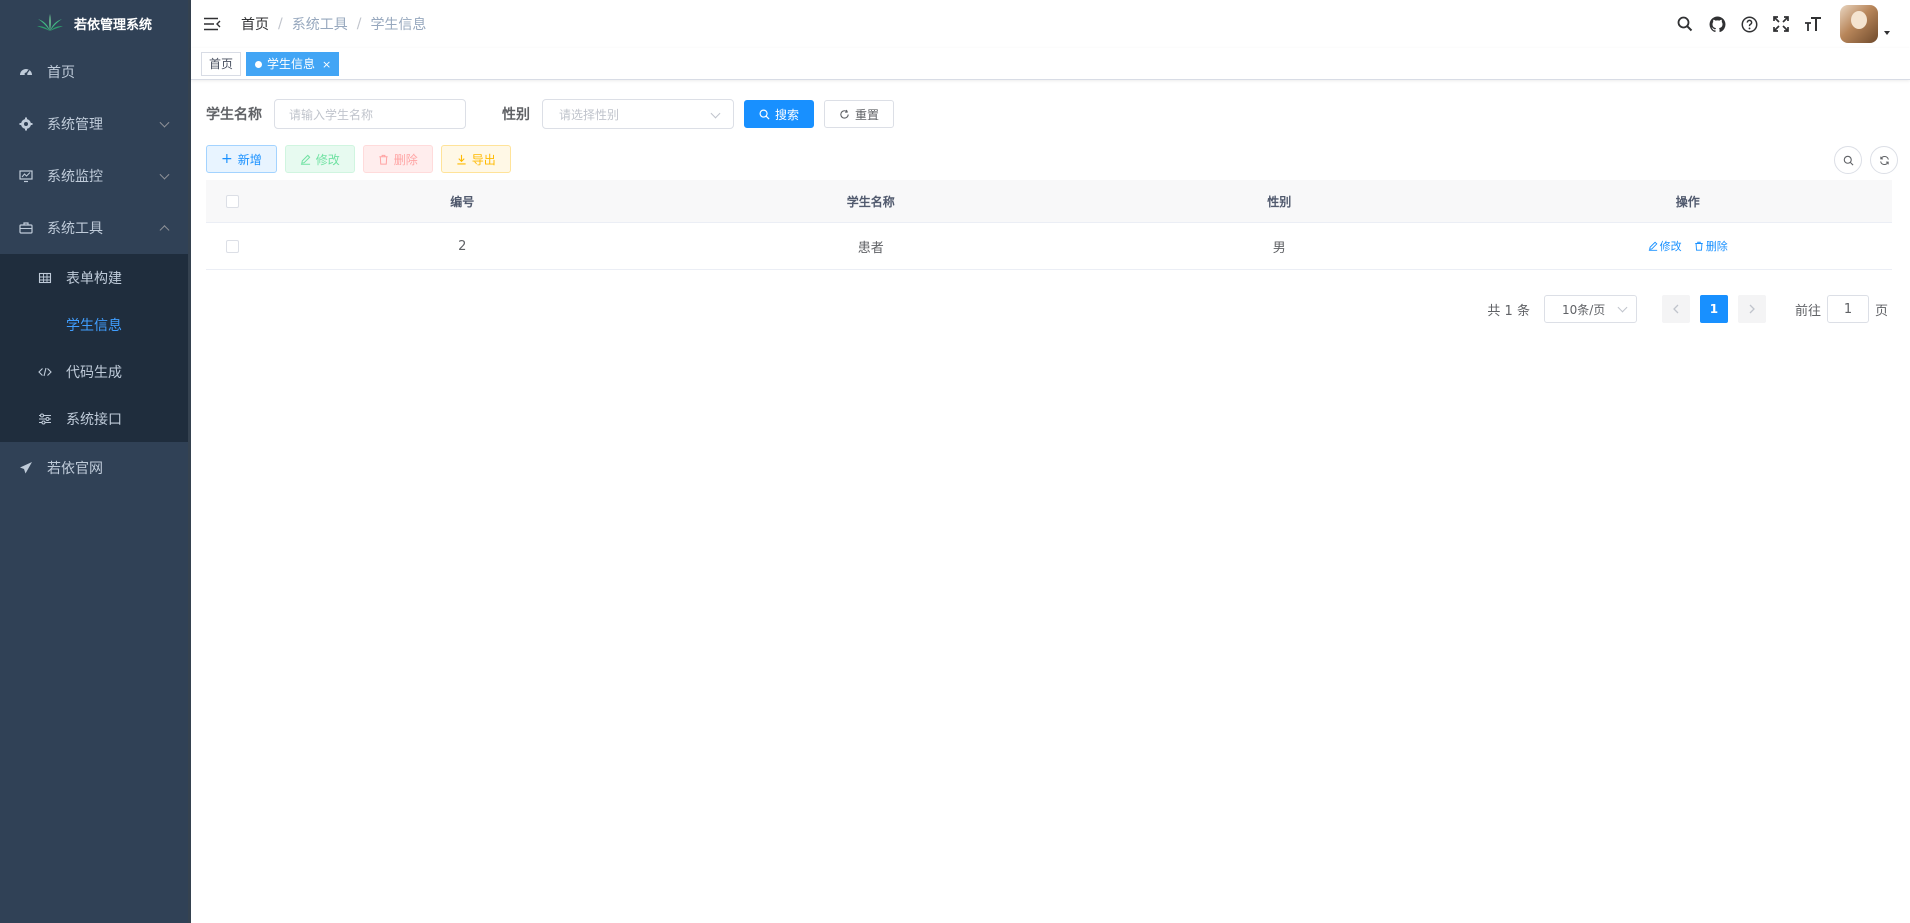  Describe the element at coordinates (319, 25) in the screenshot. I see `breadcrumb-system-tools: 系统工具` at that location.